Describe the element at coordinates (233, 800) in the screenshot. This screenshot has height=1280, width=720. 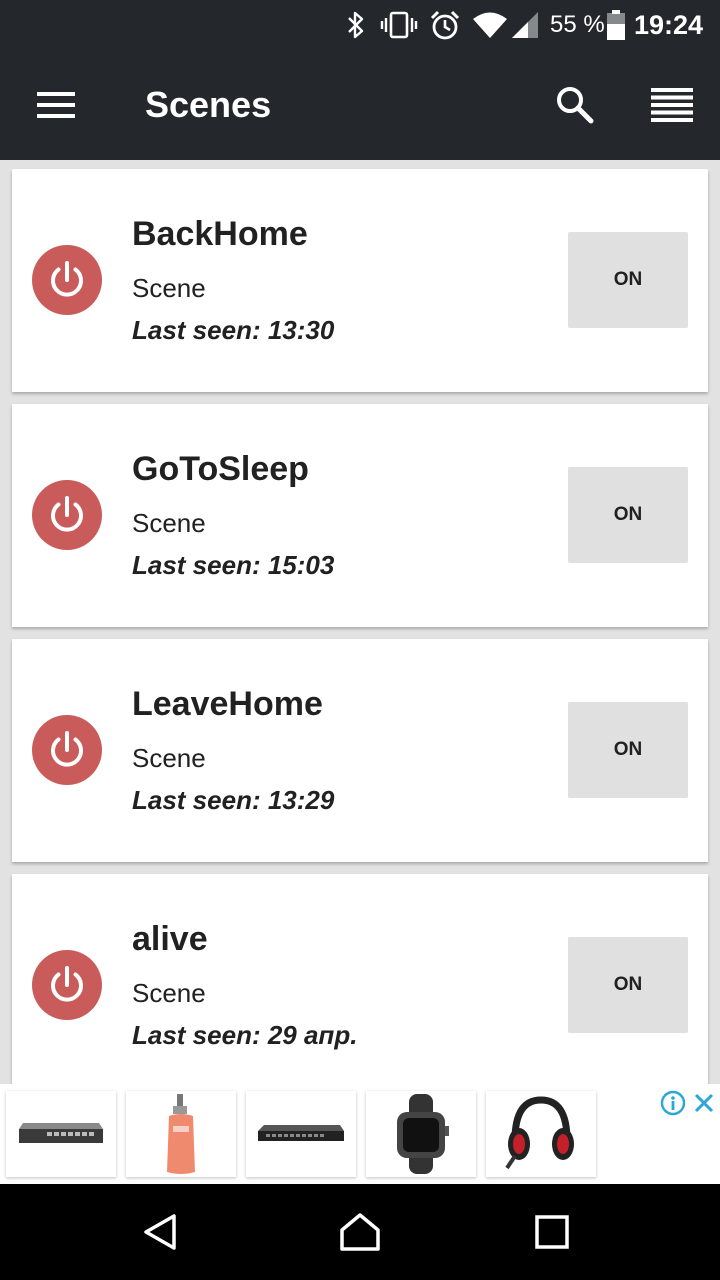
I see `scene-last-seen: Last seen: 13:29` at that location.